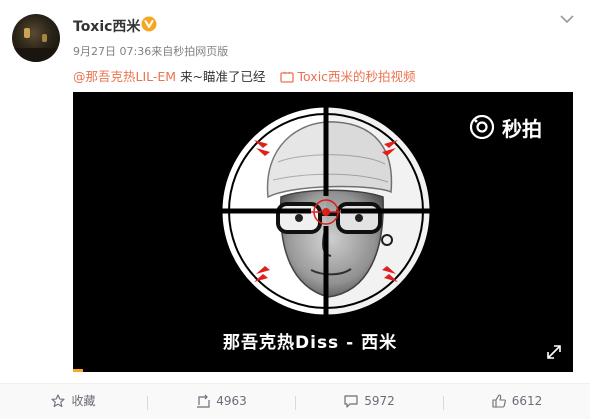 The height and width of the screenshot is (419, 590). I want to click on chevron-down-icon, so click(567, 19).